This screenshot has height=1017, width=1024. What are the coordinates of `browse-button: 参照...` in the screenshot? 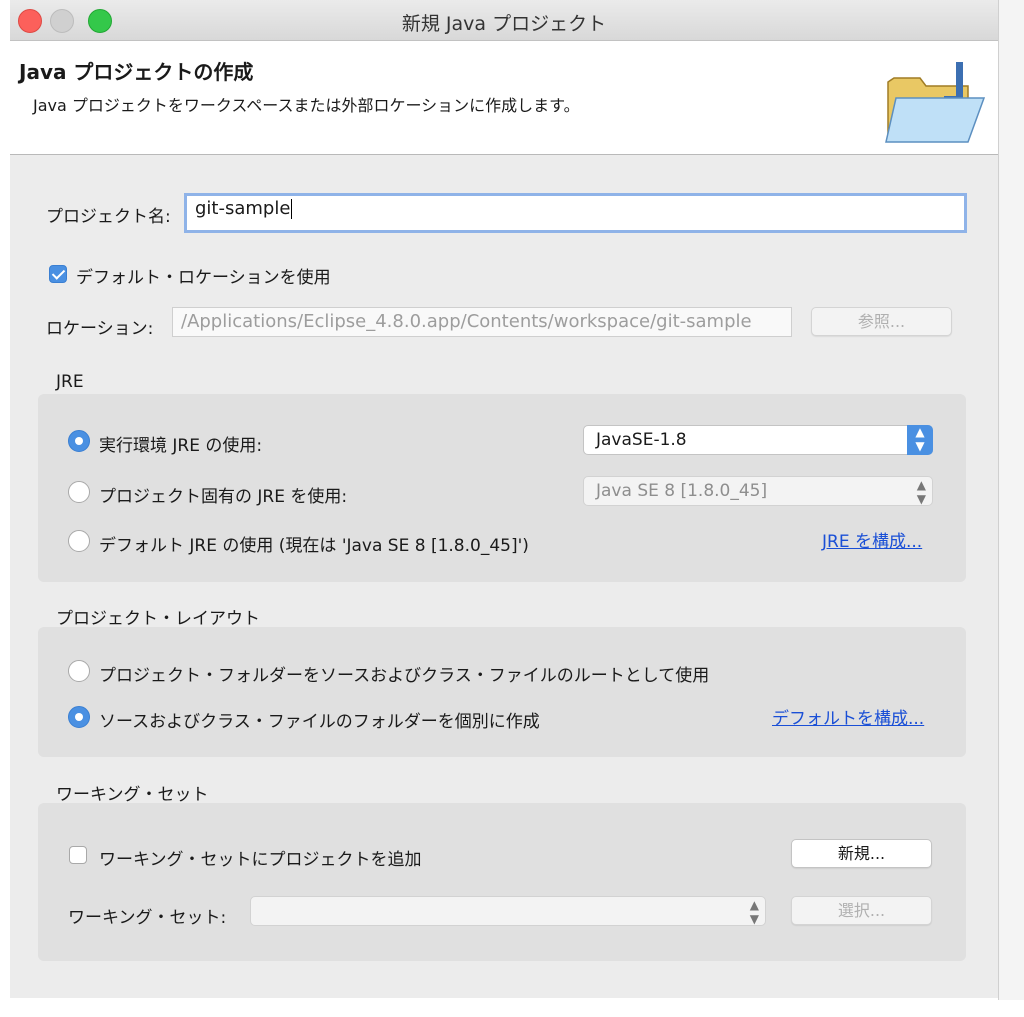 It's located at (881, 321).